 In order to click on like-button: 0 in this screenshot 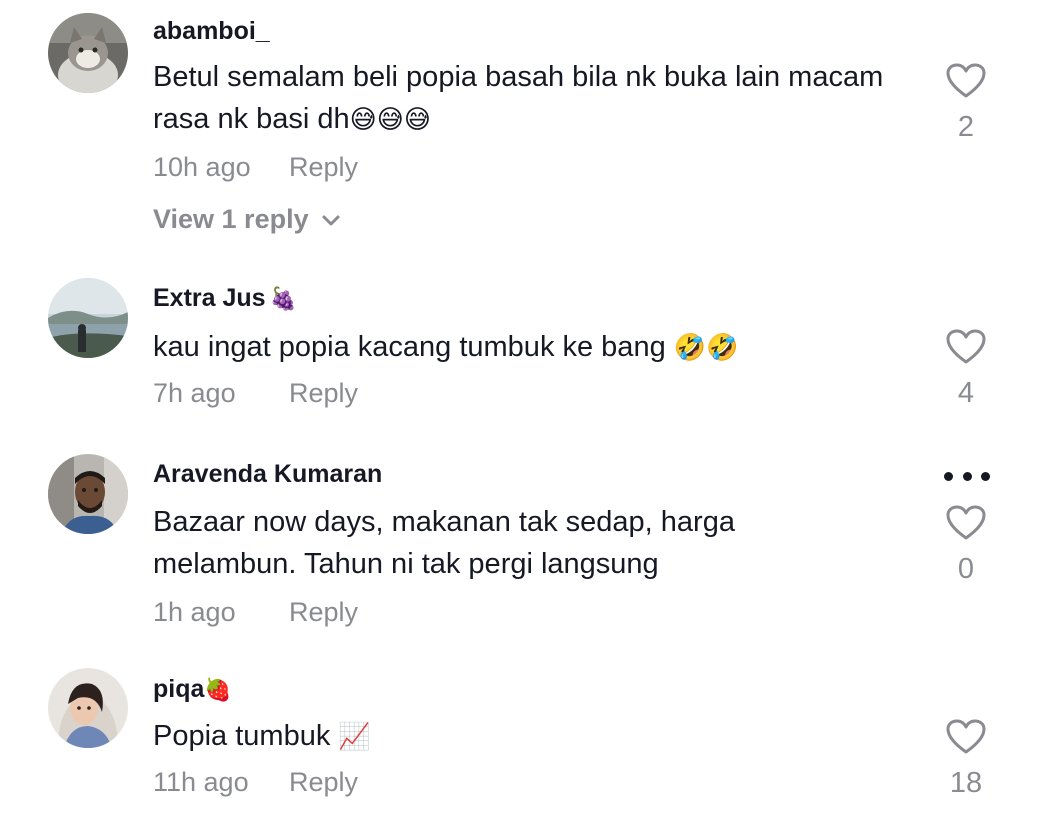, I will do `click(966, 545)`.